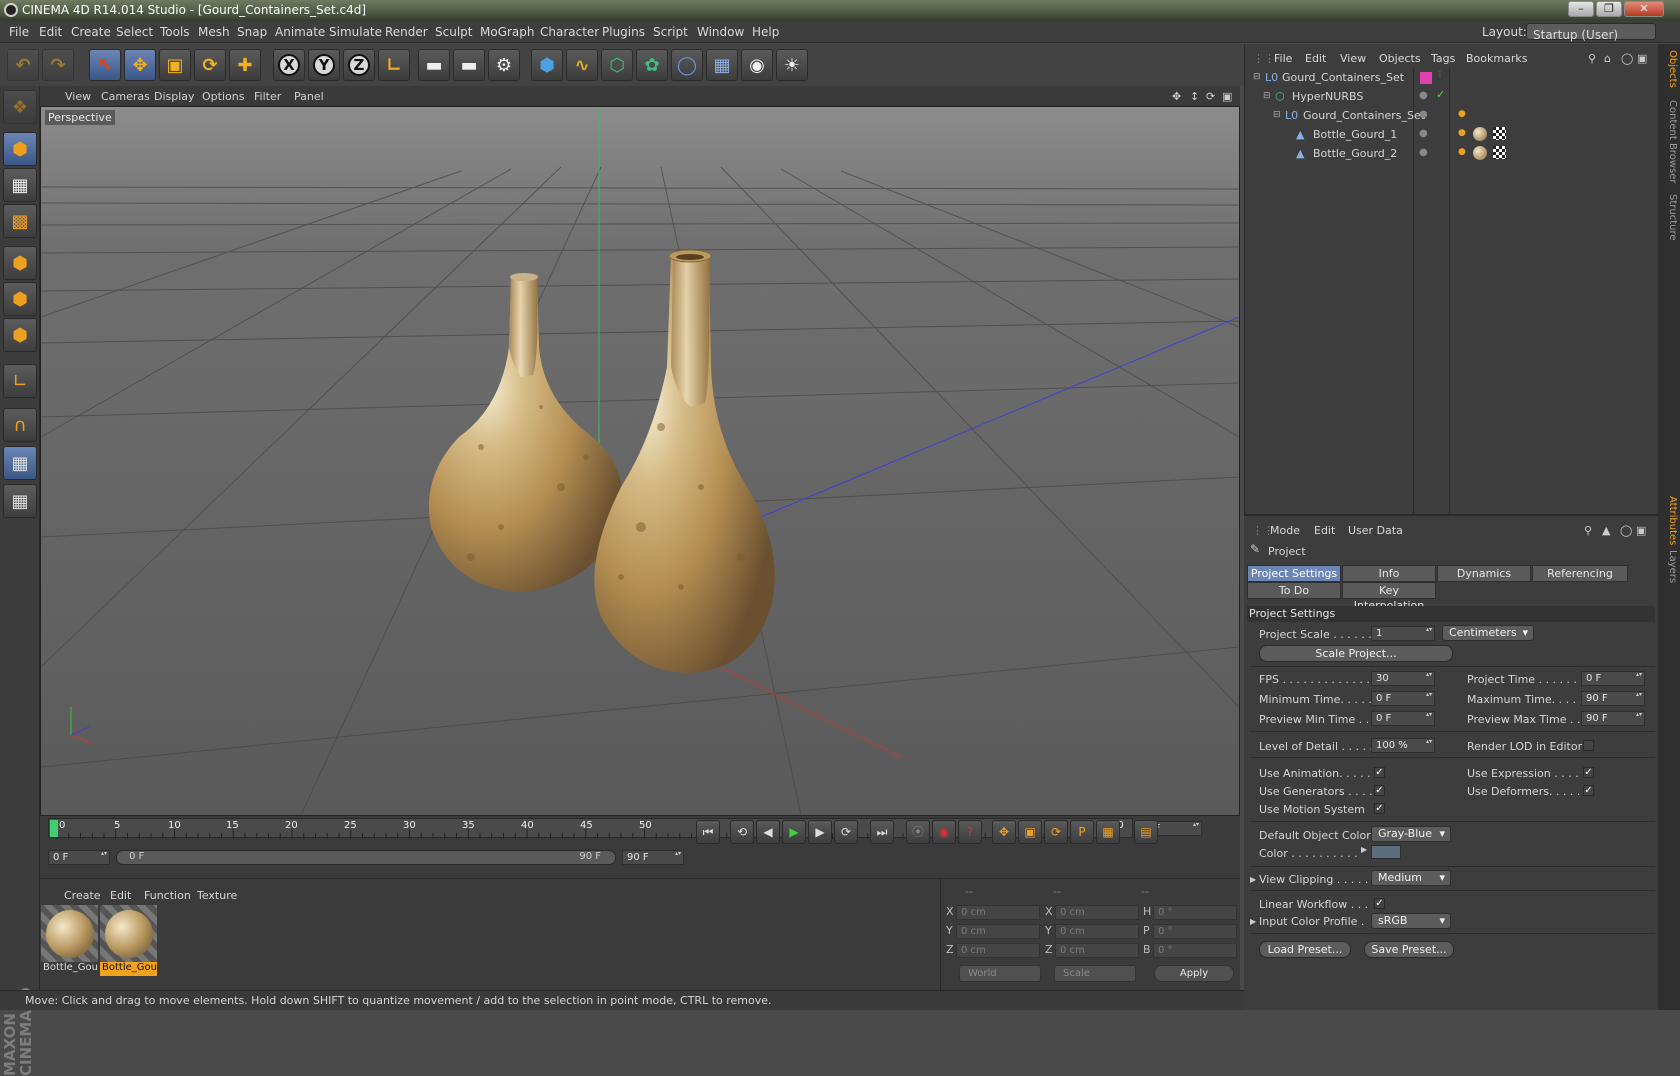  I want to click on menu-create: Create, so click(91, 32).